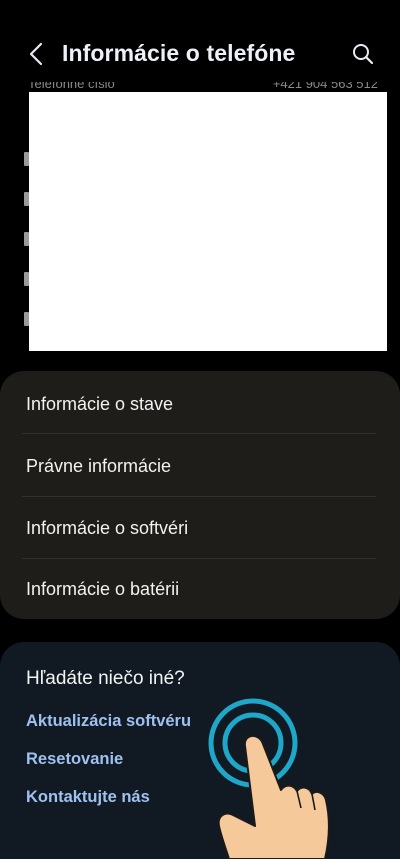  What do you see at coordinates (107, 527) in the screenshot?
I see `menu-item-label: Informácie o softvéri` at bounding box center [107, 527].